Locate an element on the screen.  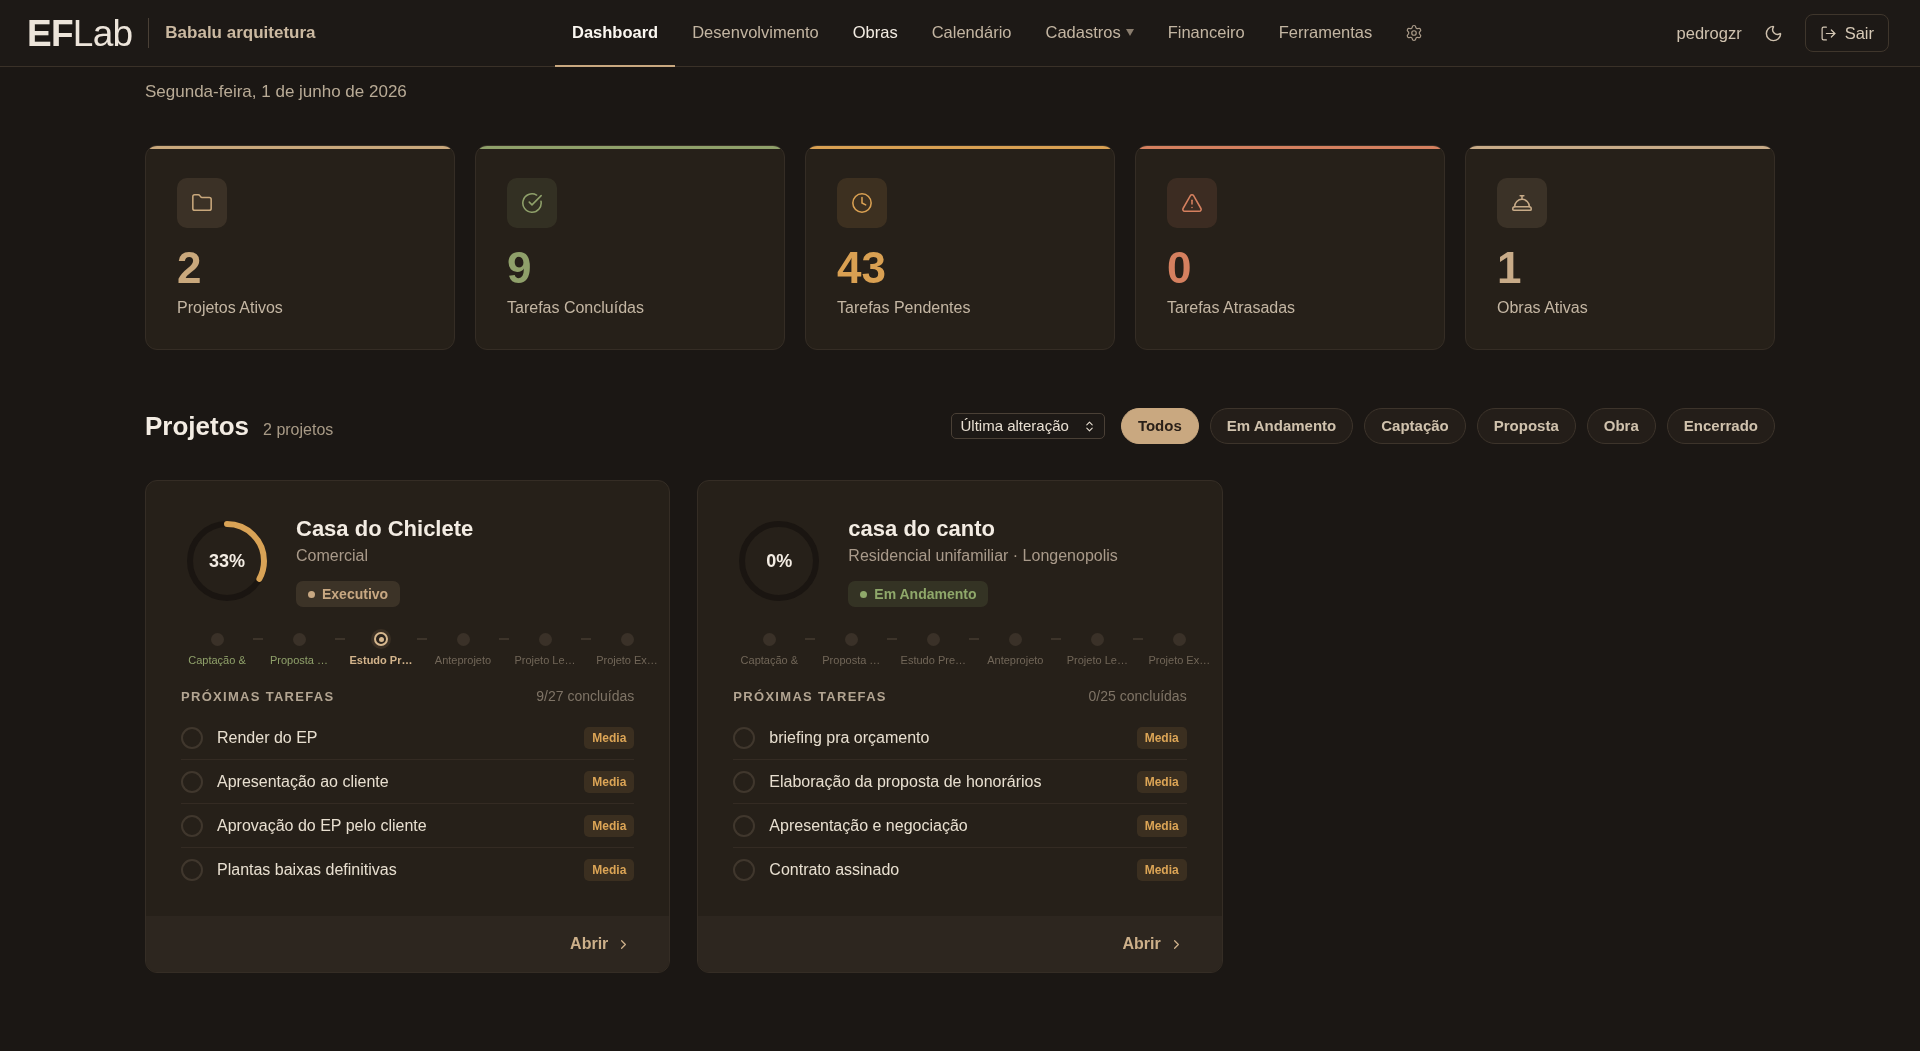
task-label: Render do EP is located at coordinates (267, 737).